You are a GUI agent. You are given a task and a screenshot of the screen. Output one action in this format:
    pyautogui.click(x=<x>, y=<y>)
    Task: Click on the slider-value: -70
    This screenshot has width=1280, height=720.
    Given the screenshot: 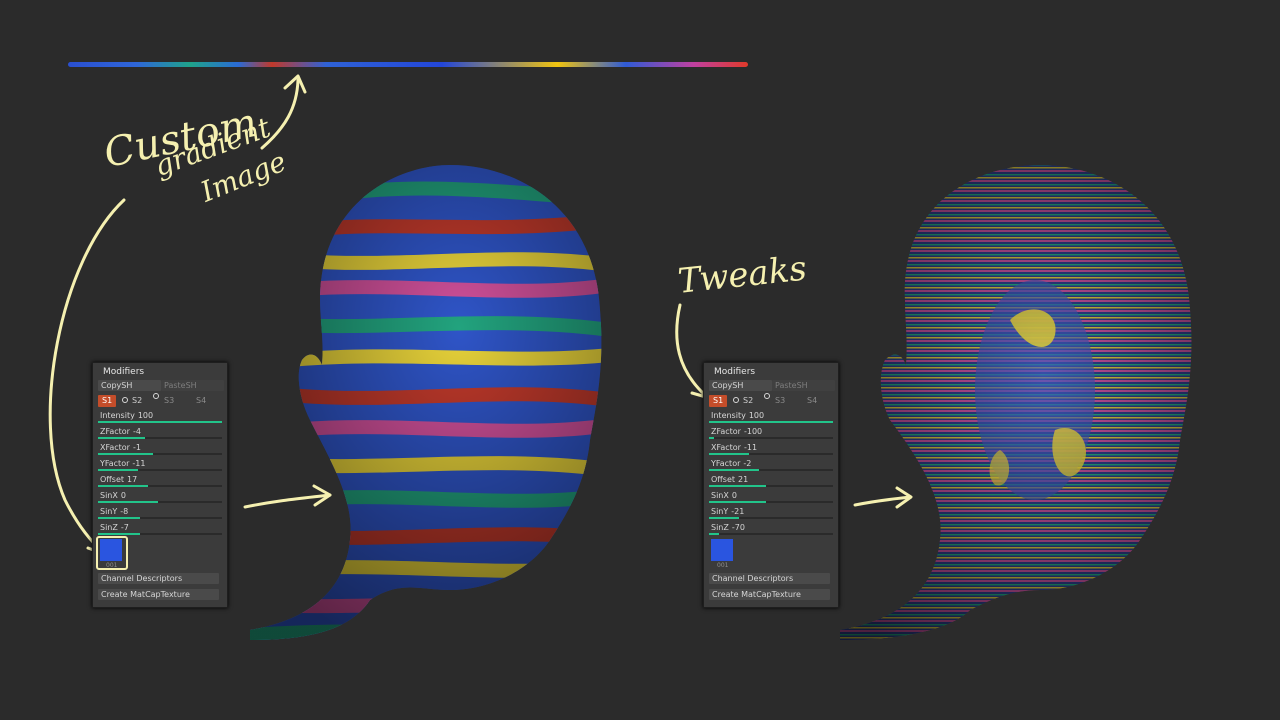 What is the action you would take?
    pyautogui.click(x=738, y=527)
    